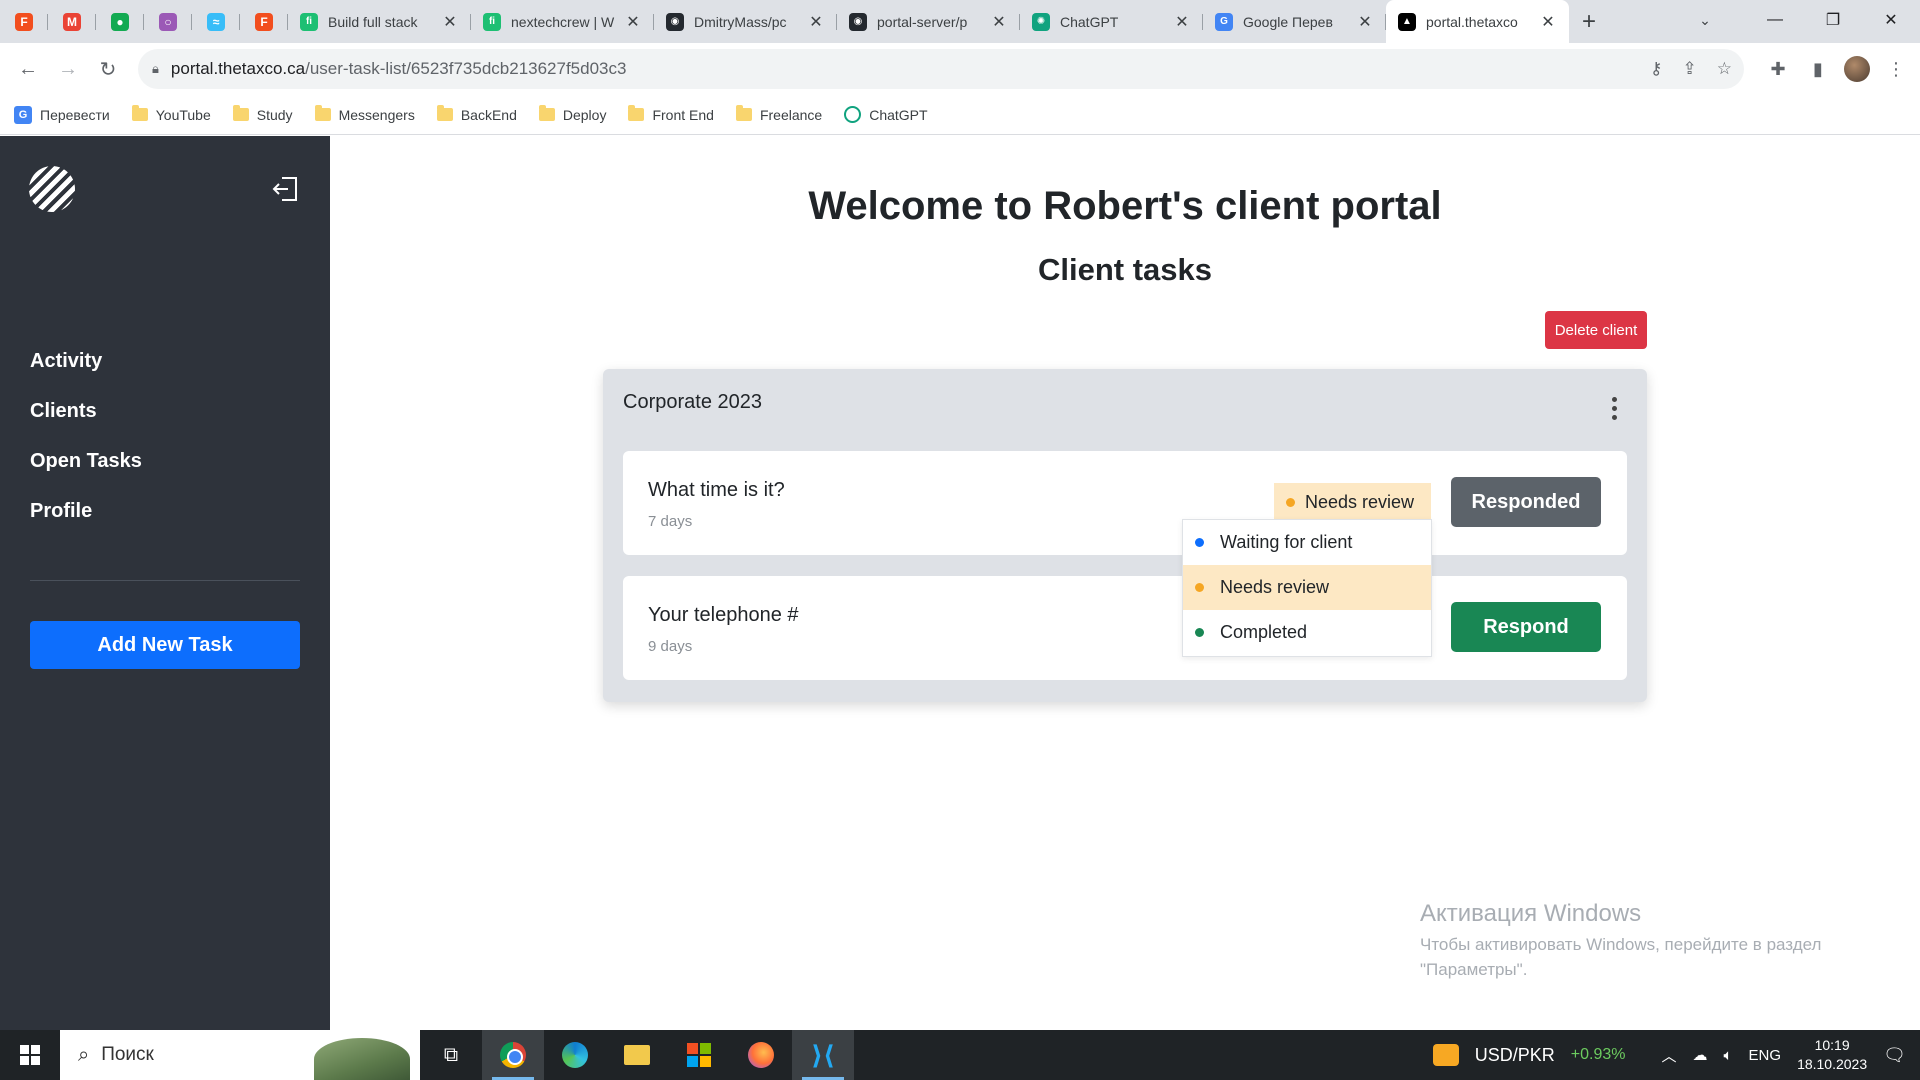 The width and height of the screenshot is (1920, 1080). What do you see at coordinates (1775, 20) in the screenshot?
I see `minimize-button: —` at bounding box center [1775, 20].